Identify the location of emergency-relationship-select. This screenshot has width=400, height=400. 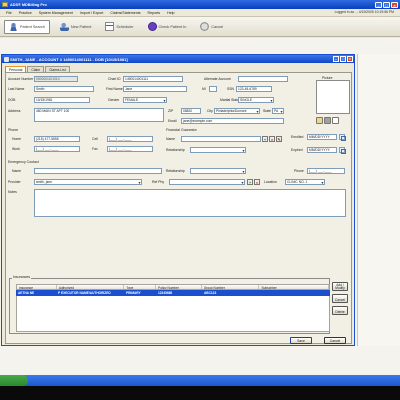
(218, 171).